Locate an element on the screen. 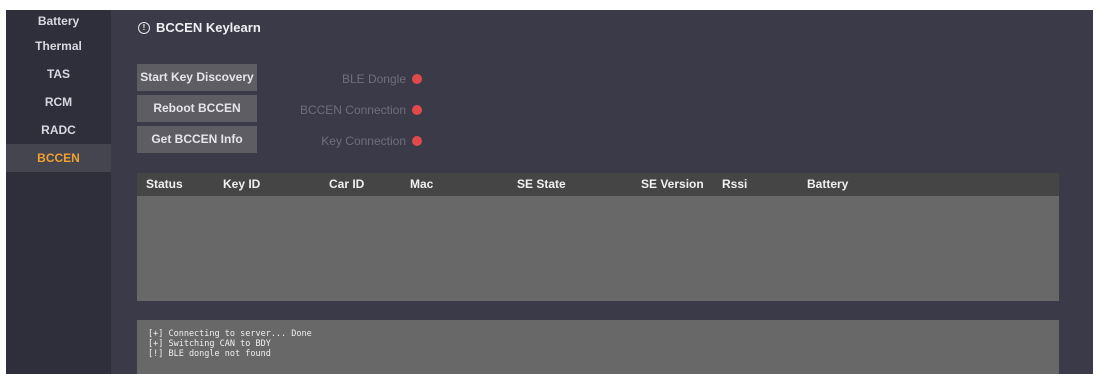 The height and width of the screenshot is (374, 1100). get-bccen-info-button: Get BCCEN Info is located at coordinates (197, 139).